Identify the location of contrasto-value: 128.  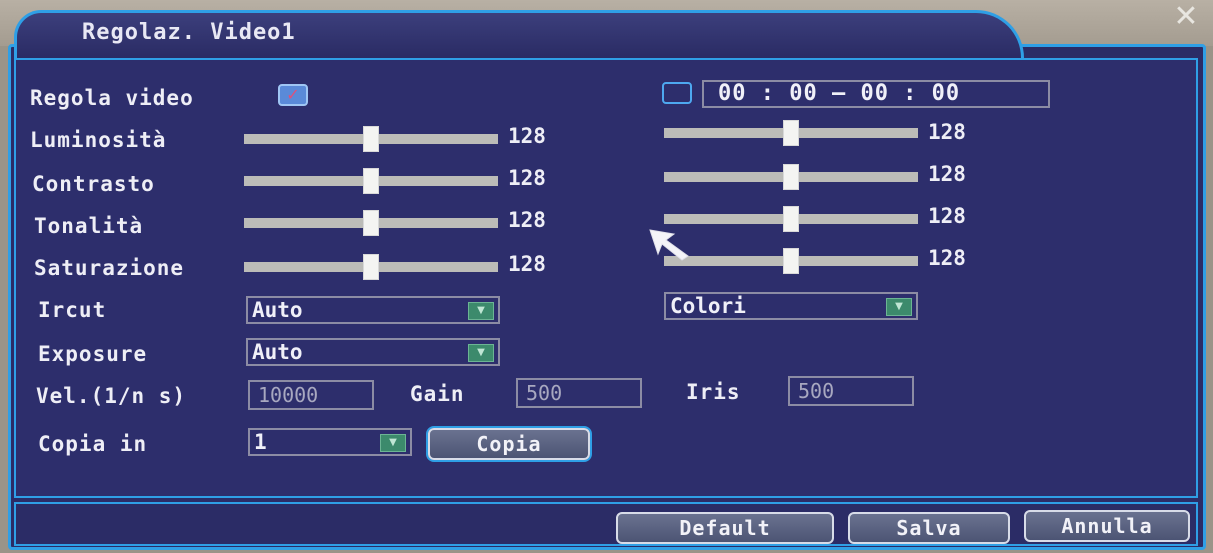
(527, 178).